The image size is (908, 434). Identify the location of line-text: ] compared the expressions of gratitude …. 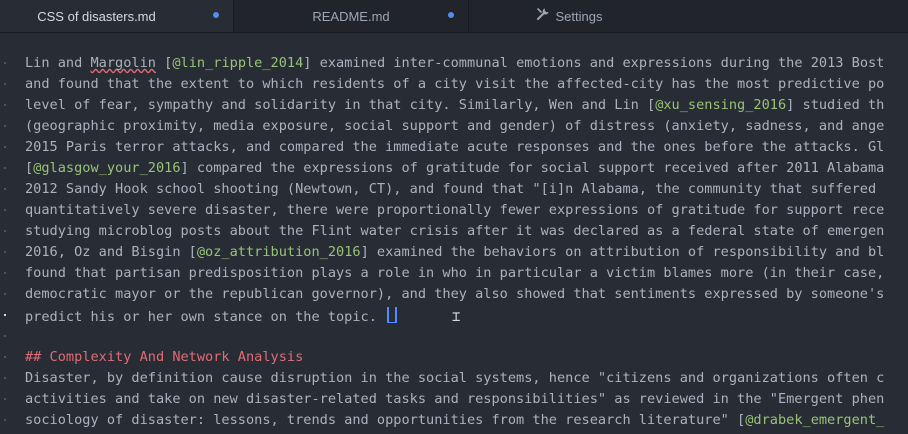
(532, 168).